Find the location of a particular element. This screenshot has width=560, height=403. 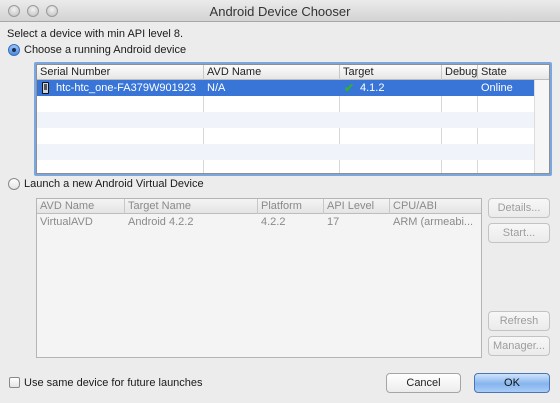

title-bar: Android Device Chooser is located at coordinates (280, 11).